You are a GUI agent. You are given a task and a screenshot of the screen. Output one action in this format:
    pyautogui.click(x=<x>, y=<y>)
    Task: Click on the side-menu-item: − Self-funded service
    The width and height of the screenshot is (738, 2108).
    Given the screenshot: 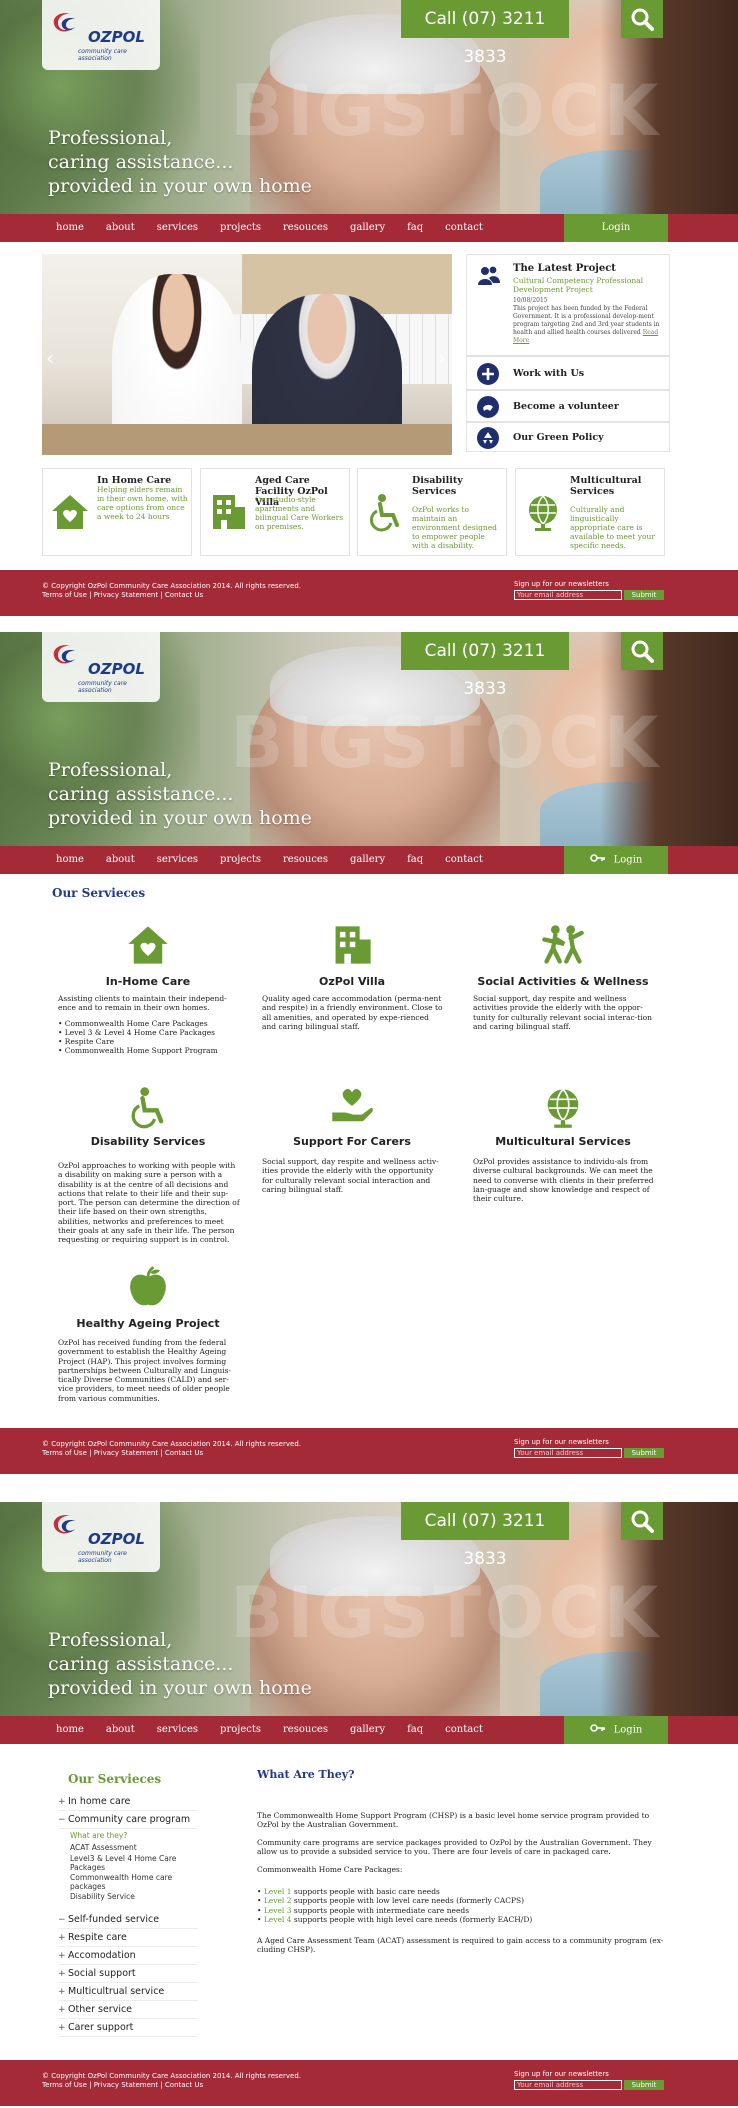 What is the action you would take?
    pyautogui.click(x=128, y=1920)
    